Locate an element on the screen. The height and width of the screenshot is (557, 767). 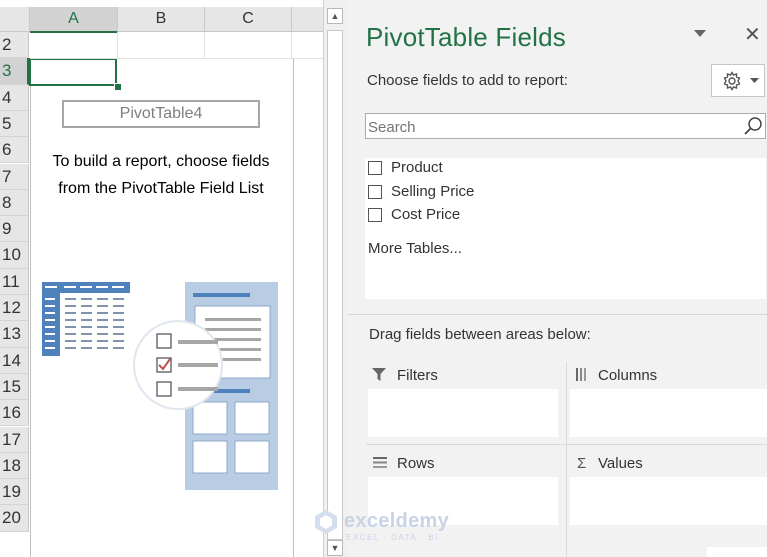
row-header-3: 3 is located at coordinates (14, 71).